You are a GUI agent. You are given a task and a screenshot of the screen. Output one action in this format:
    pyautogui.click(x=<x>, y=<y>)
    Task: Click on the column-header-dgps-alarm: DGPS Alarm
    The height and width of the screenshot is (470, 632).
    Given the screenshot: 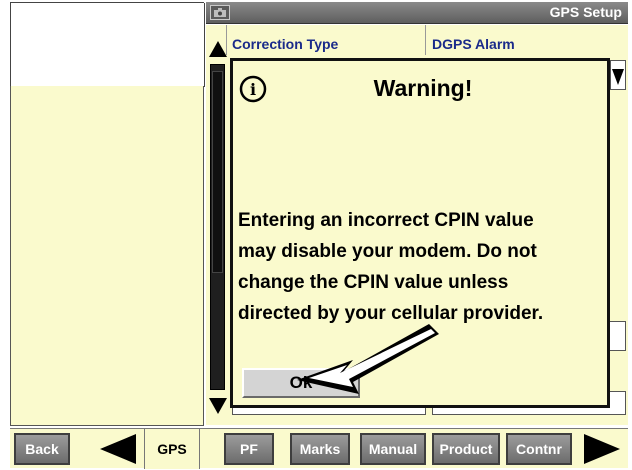 What is the action you would take?
    pyautogui.click(x=473, y=44)
    